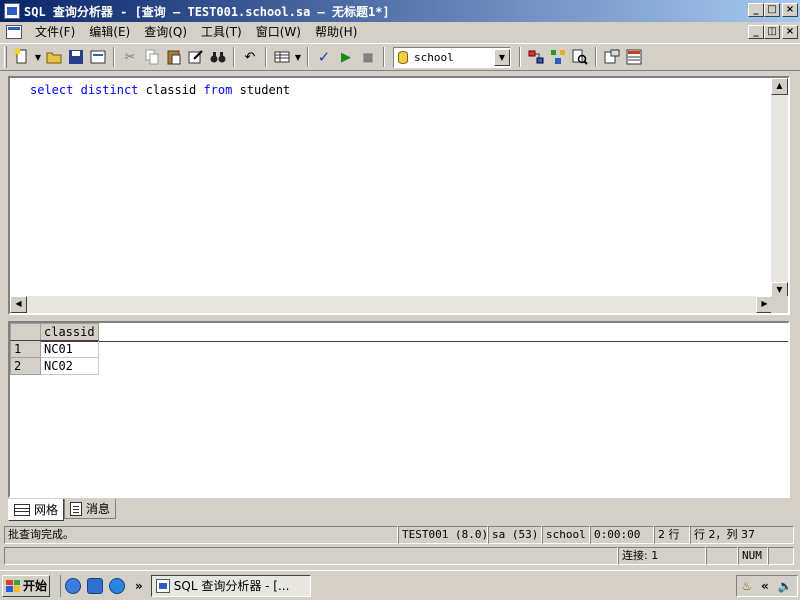 The image size is (800, 600). I want to click on start-button: 开始, so click(26, 585).